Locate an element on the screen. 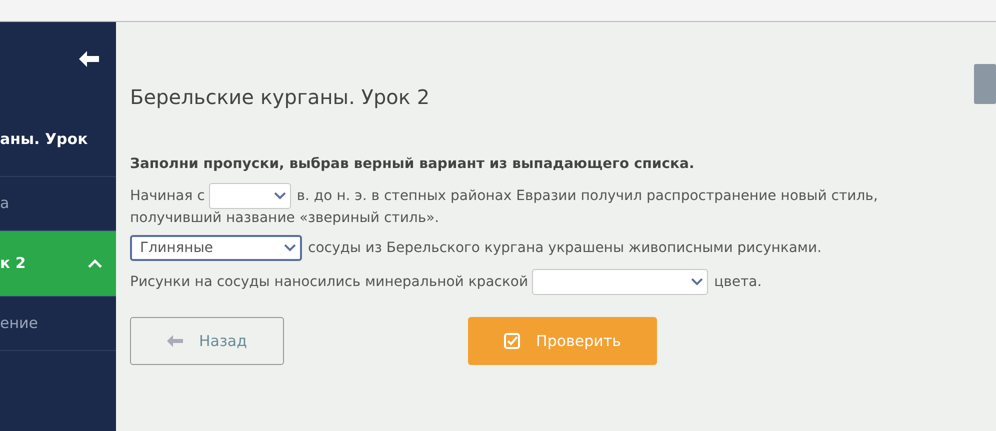  lesson-title: Берельские курганы. Урок 2 is located at coordinates (280, 97).